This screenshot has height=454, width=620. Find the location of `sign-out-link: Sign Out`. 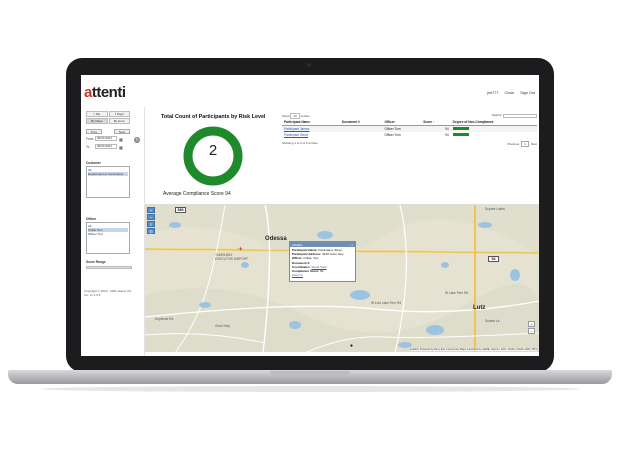

sign-out-link: Sign Out is located at coordinates (527, 93).